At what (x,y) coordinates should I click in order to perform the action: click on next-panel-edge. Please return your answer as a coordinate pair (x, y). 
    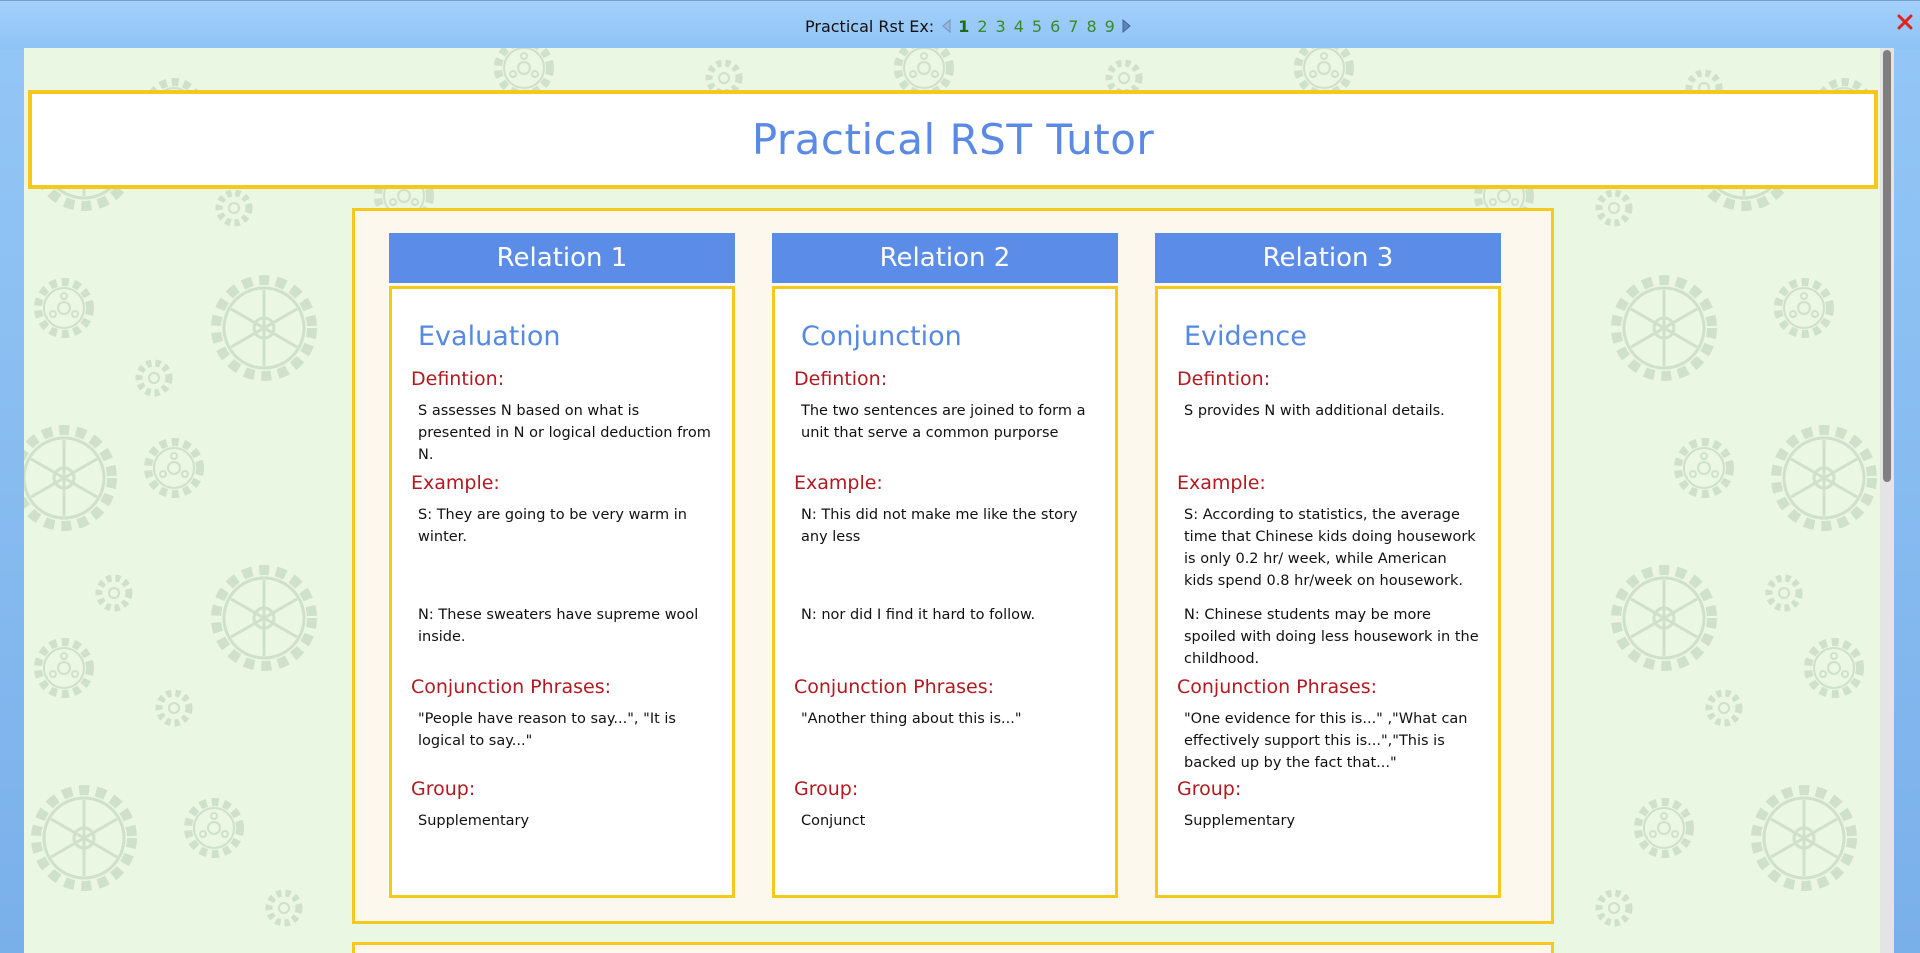
    Looking at the image, I should click on (953, 947).